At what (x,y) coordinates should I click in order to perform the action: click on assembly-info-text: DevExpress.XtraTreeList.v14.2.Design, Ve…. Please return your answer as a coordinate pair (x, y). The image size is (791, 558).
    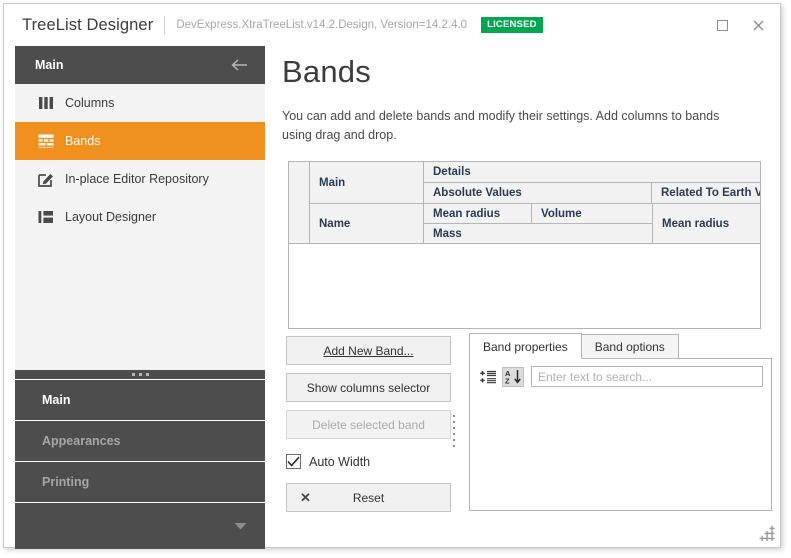
    Looking at the image, I should click on (322, 25).